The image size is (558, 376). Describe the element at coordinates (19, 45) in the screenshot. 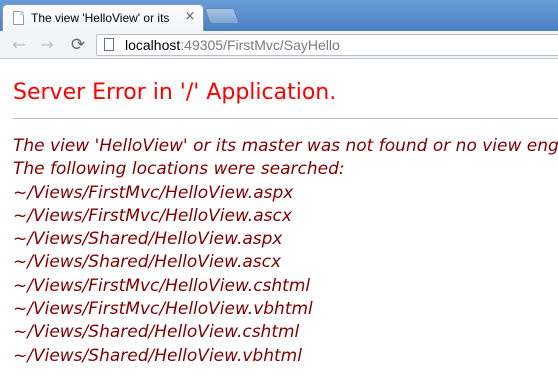

I see `back-arrow-icon: ←` at that location.